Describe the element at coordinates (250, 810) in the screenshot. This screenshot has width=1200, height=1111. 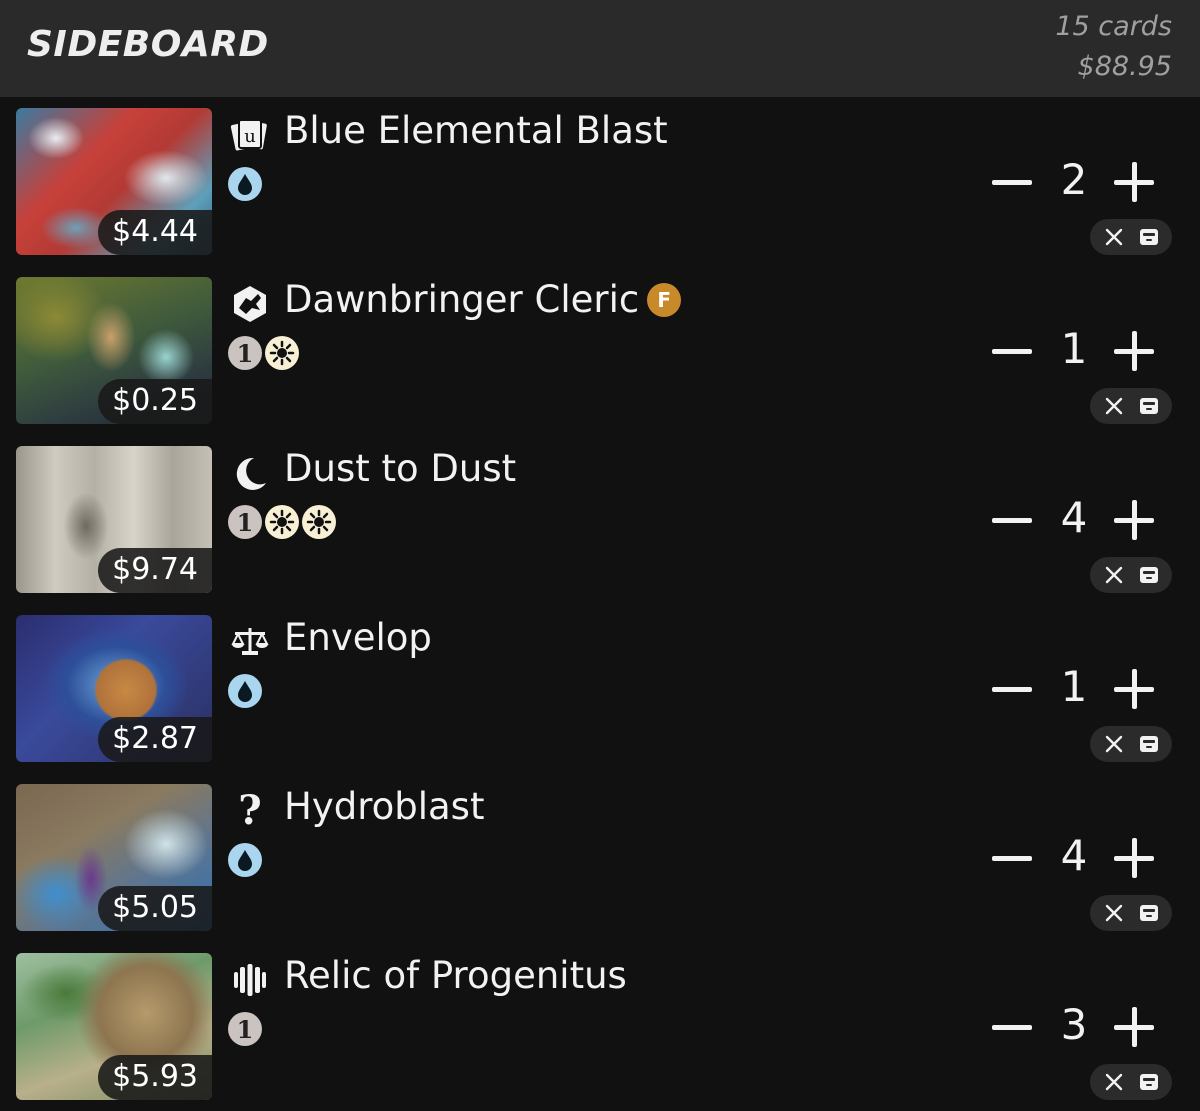
I see `question-icon: ?` at that location.